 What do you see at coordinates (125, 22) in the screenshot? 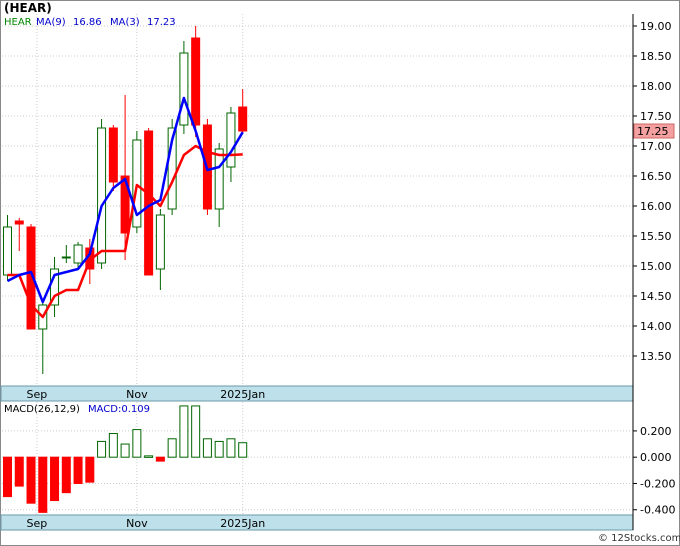
I see `legend-ma3-label: MA(3)` at bounding box center [125, 22].